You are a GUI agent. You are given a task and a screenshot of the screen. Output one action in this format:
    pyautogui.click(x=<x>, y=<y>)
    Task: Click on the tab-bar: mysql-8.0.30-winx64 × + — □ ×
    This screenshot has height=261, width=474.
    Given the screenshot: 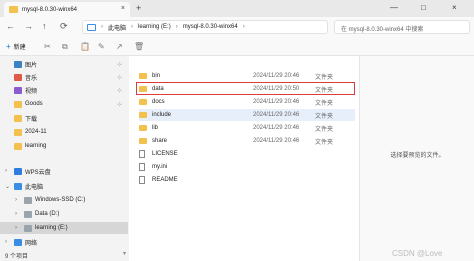 What is the action you would take?
    pyautogui.click(x=237, y=8)
    